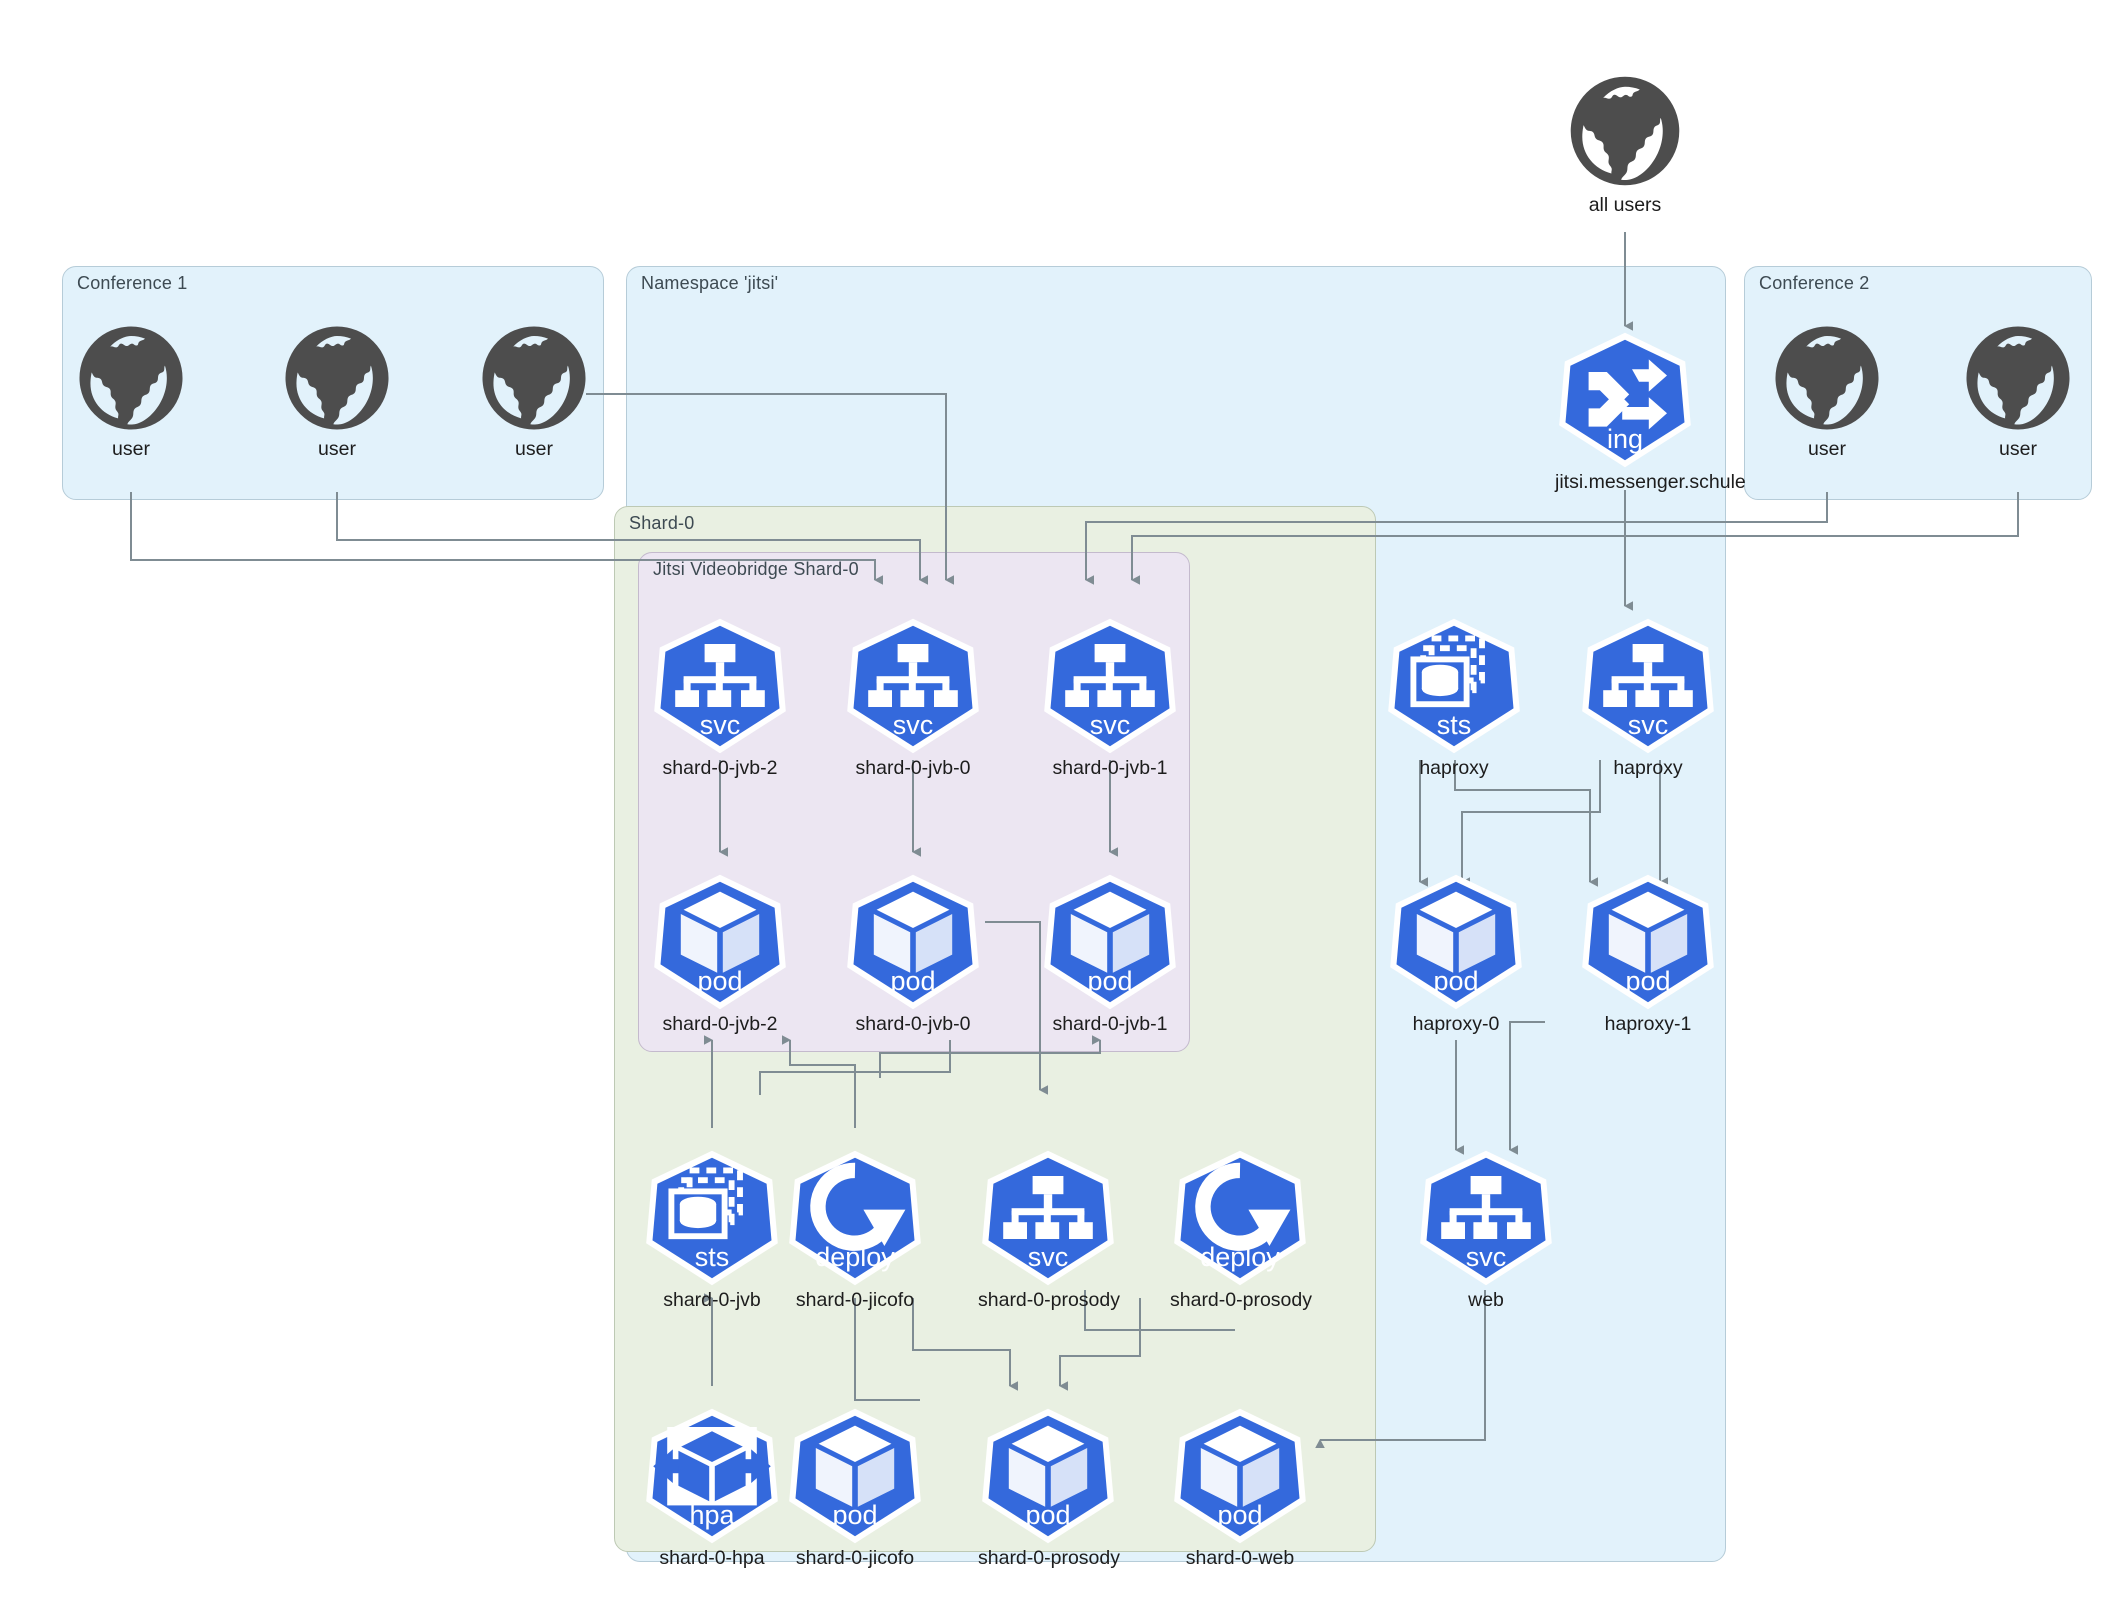 The width and height of the screenshot is (2123, 1611). Describe the element at coordinates (1650, 482) in the screenshot. I see `node-label: jitsi.messenger.schule` at that location.